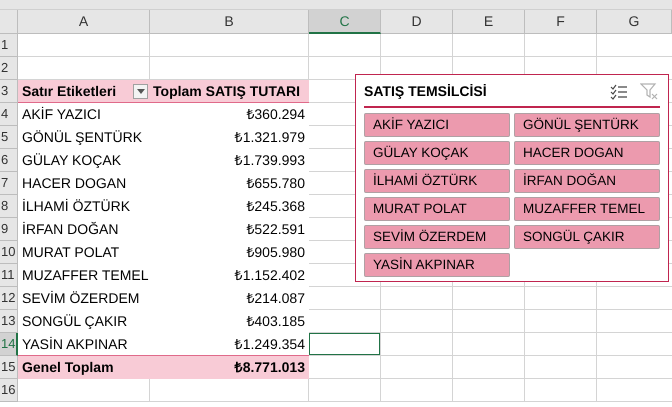 This screenshot has width=672, height=407. Describe the element at coordinates (561, 22) in the screenshot. I see `column-header: F` at that location.